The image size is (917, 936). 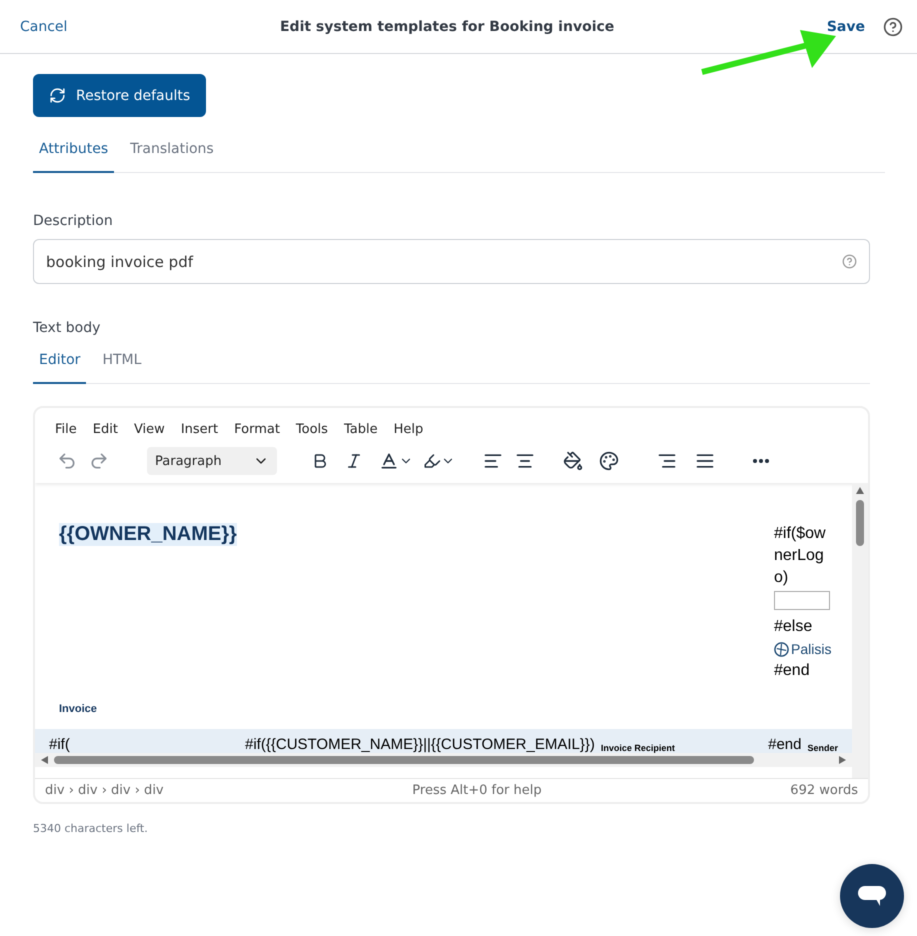 I want to click on section-label: Text body, so click(x=67, y=328).